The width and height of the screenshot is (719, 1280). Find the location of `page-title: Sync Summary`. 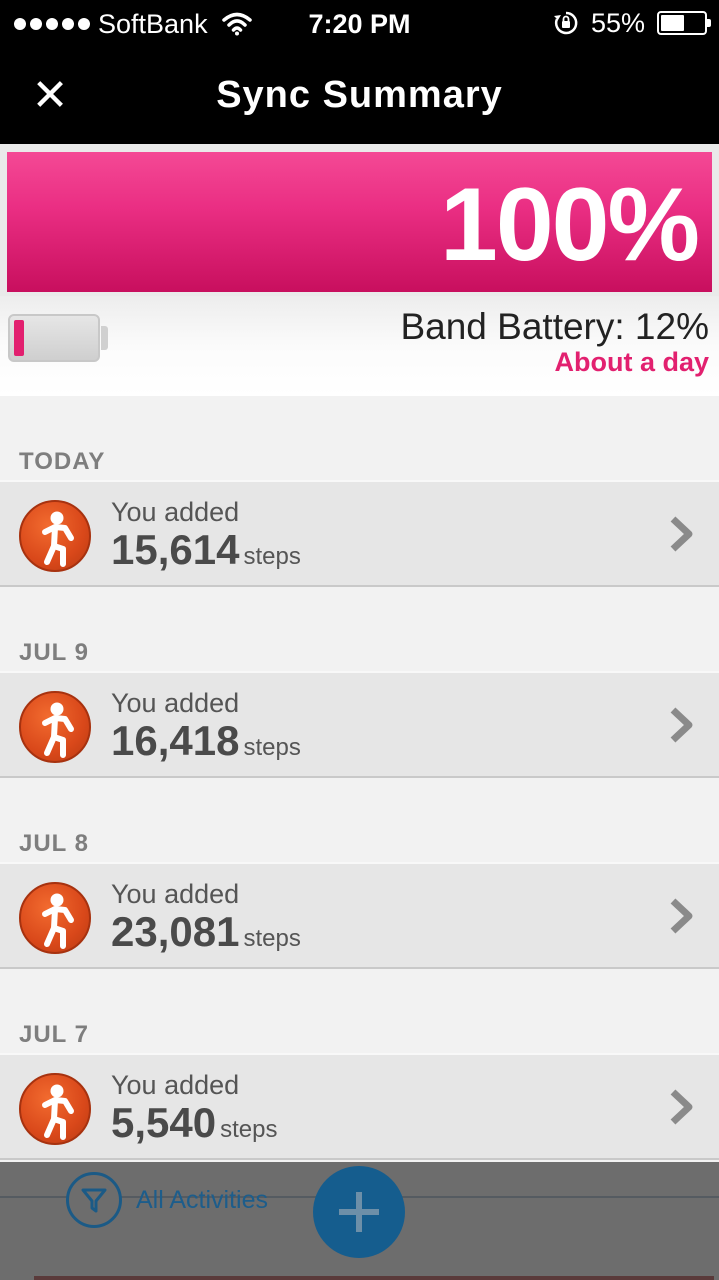

page-title: Sync Summary is located at coordinates (359, 95).